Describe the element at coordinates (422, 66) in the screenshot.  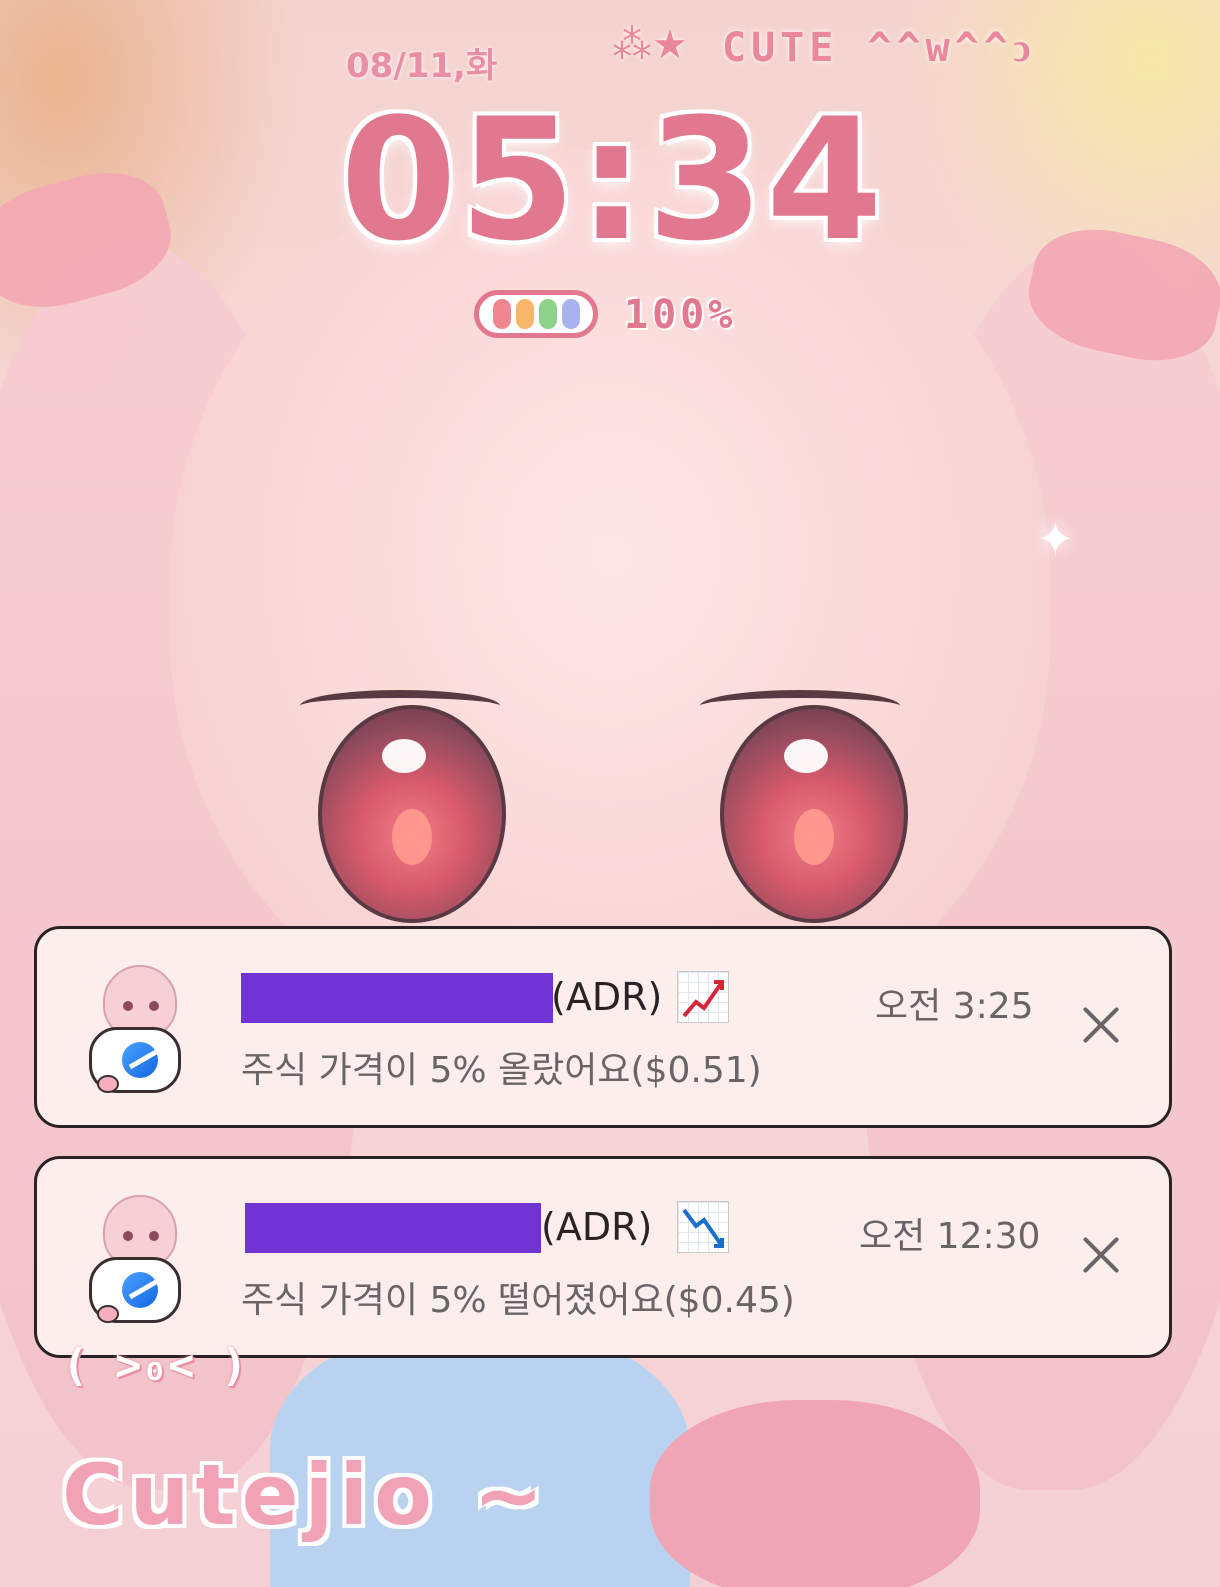
I see `date-label: 08/11,화` at that location.